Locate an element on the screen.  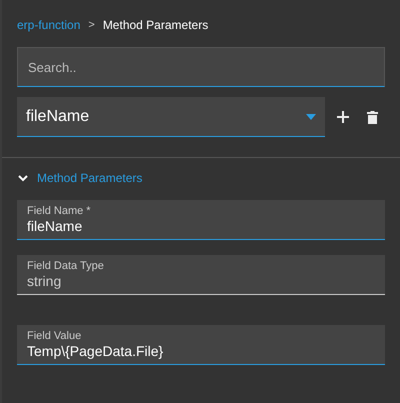
breadcrumb-current: Method Parameters is located at coordinates (155, 25).